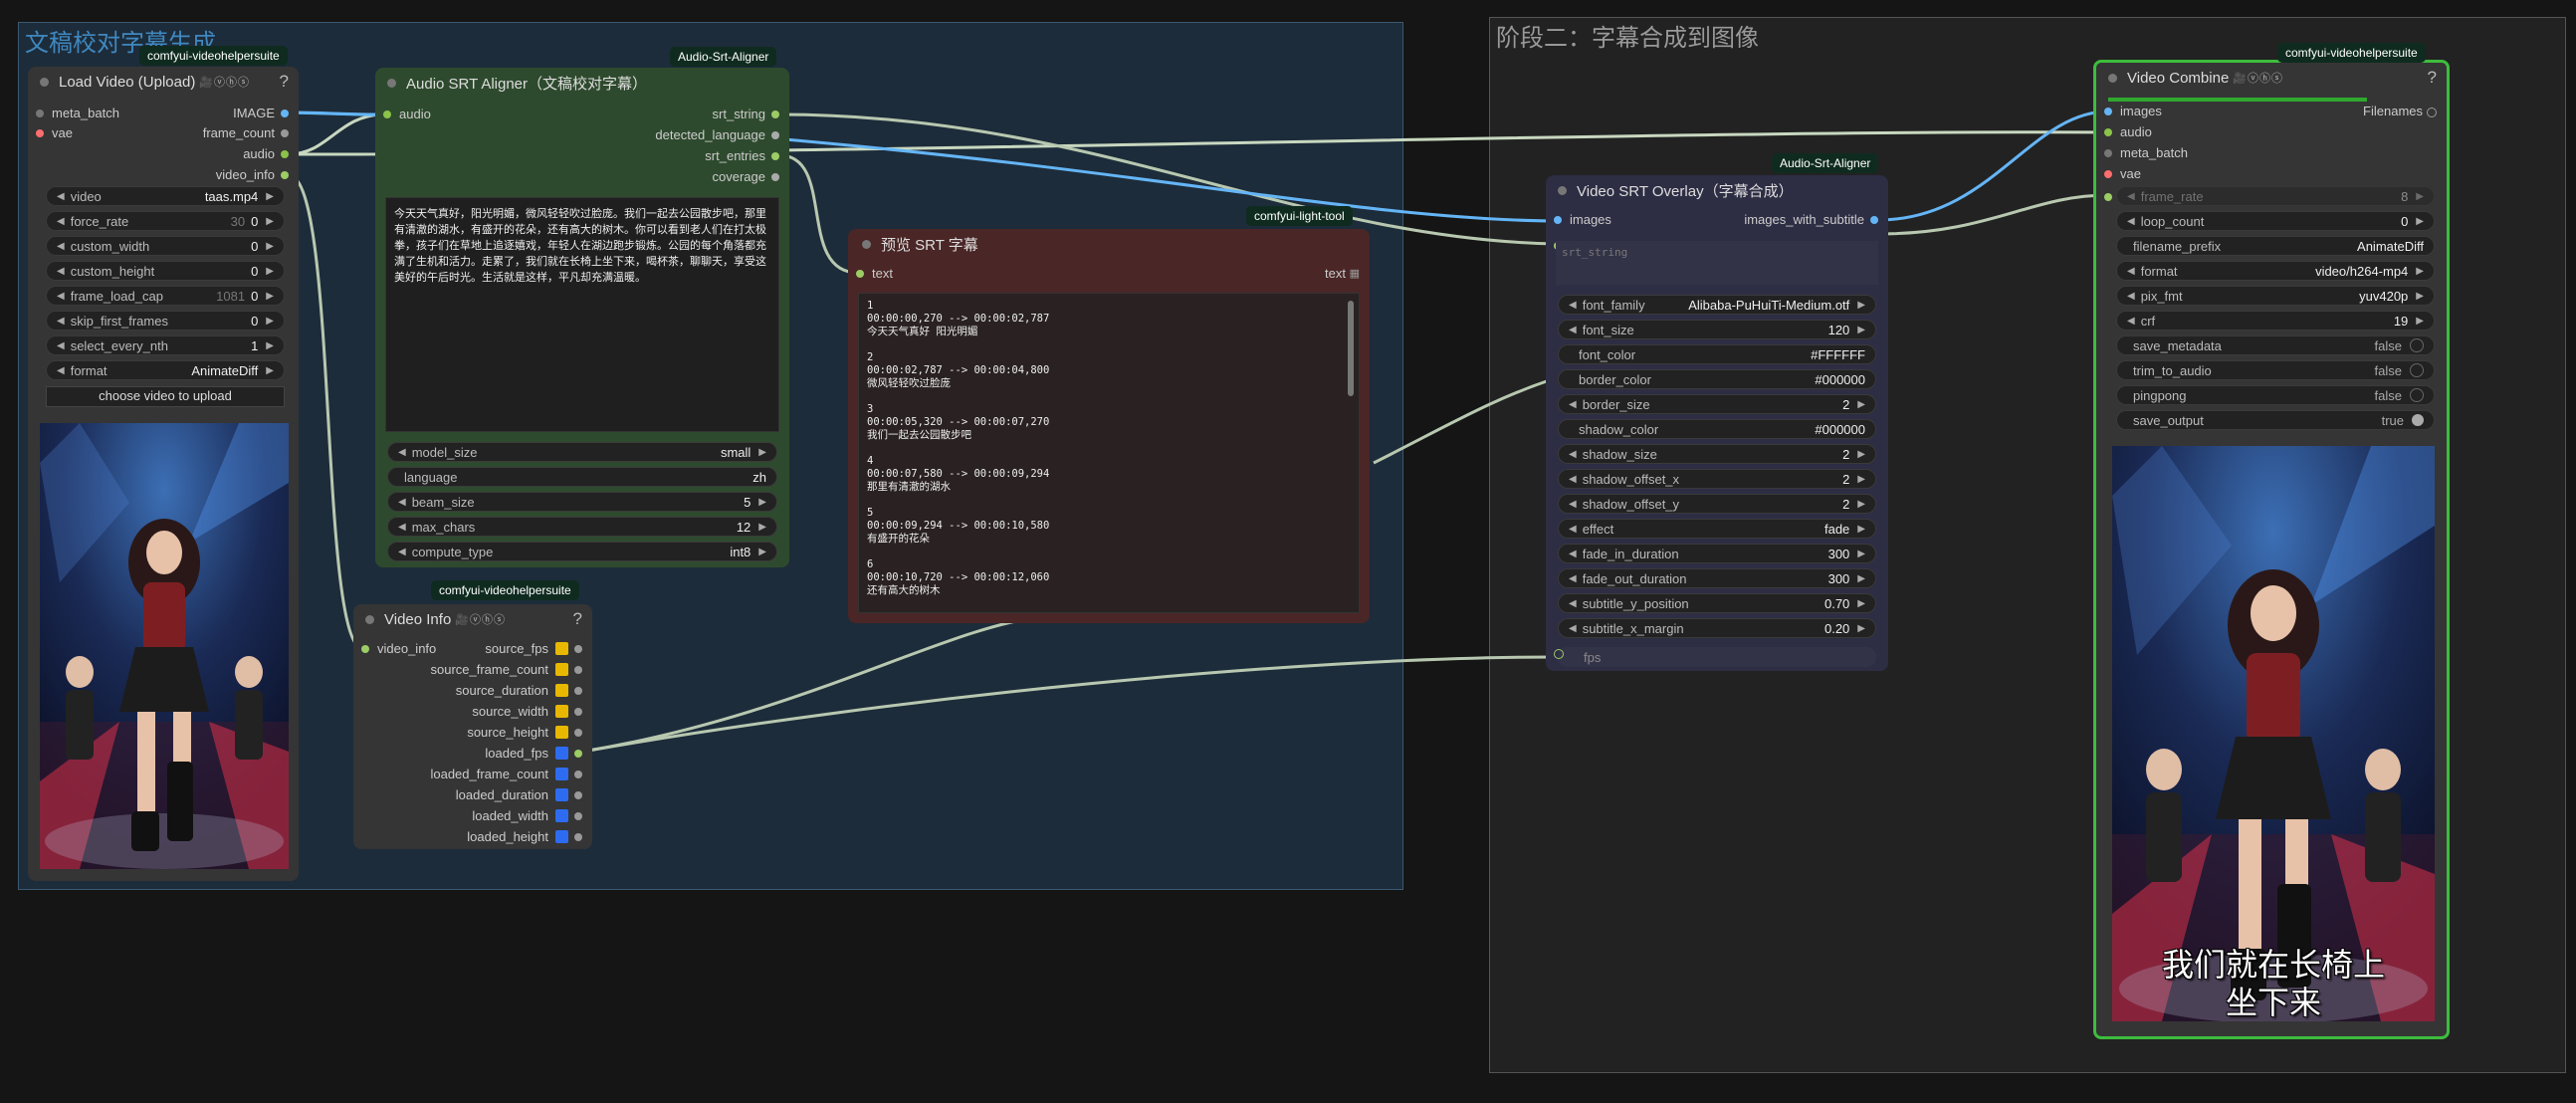 This screenshot has width=2576, height=1103. I want to click on node-header: Load Video (Upload) 🎥ⓥⓗⓢ ?, so click(163, 82).